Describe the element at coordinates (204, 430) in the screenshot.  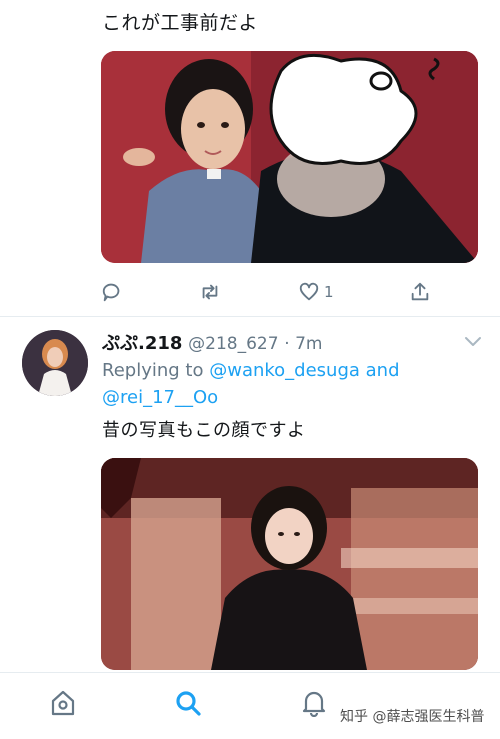
I see `tweet-text: 昔の写真もこの顔ですよ` at that location.